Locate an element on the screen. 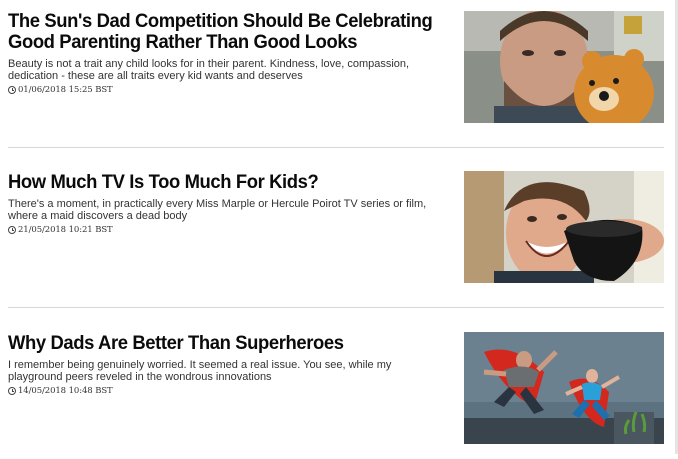 The image size is (678, 459). man-with-wine-glass-photo-icon is located at coordinates (564, 227).